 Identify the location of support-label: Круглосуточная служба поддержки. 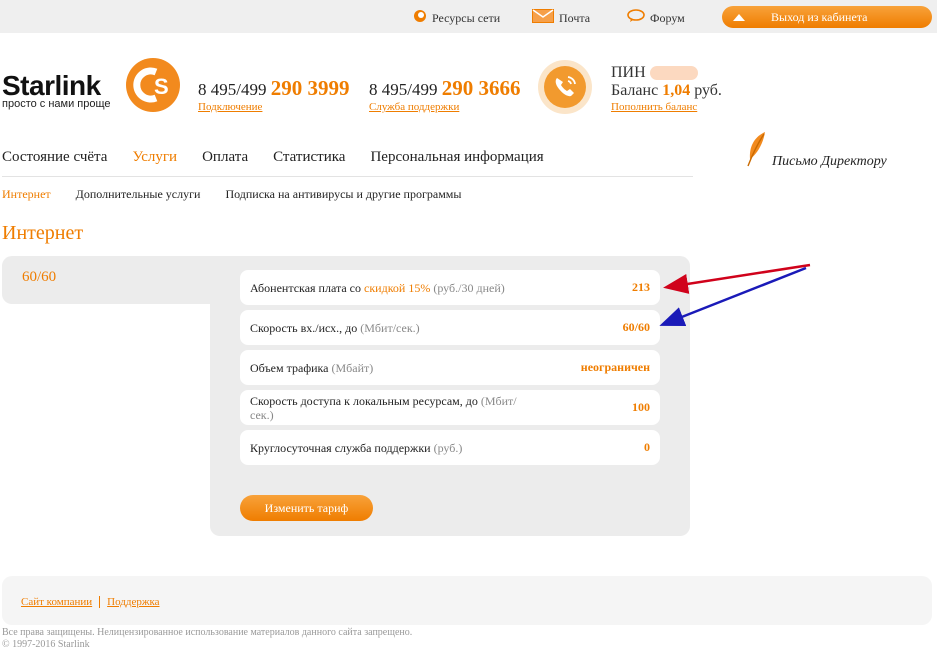
(342, 447).